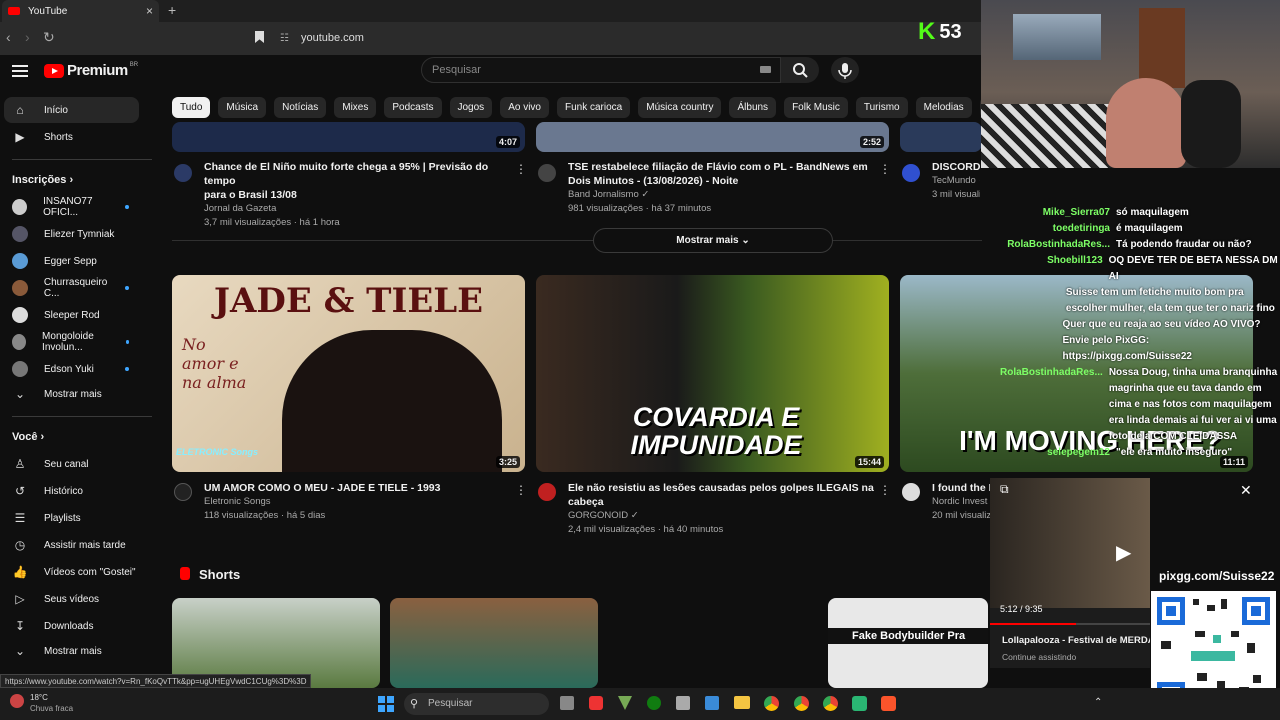  What do you see at coordinates (42, 180) in the screenshot?
I see `subscriptions-header: Inscrições ›` at bounding box center [42, 180].